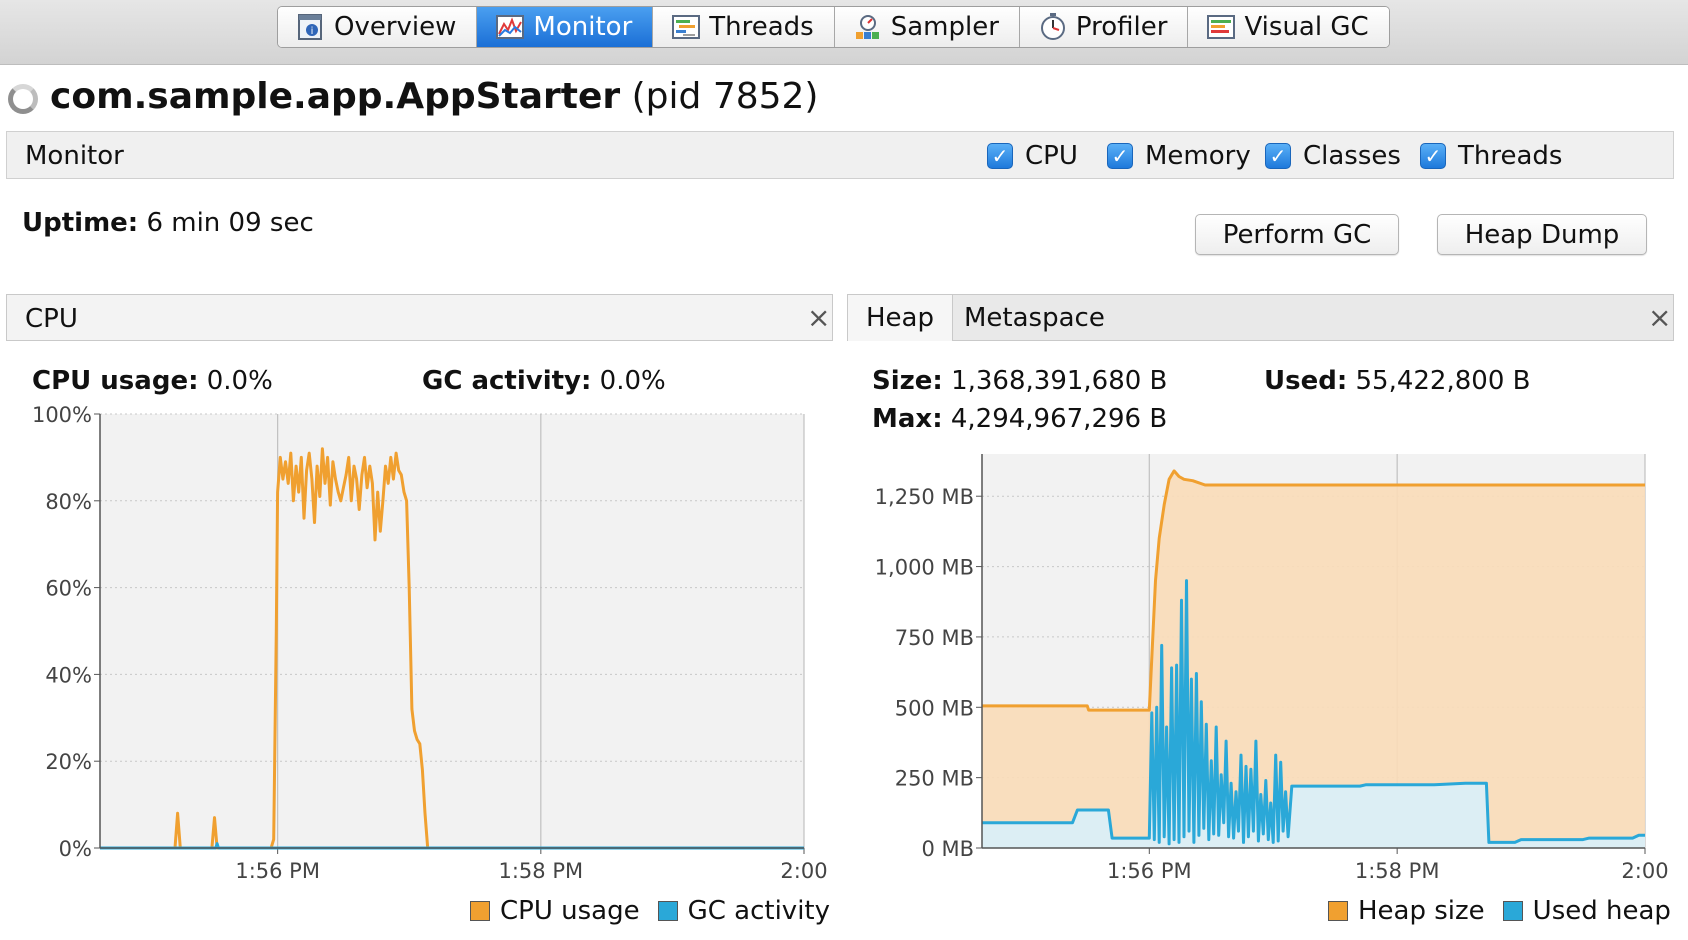  I want to click on y-tick-label: 0 MB, so click(947, 849).